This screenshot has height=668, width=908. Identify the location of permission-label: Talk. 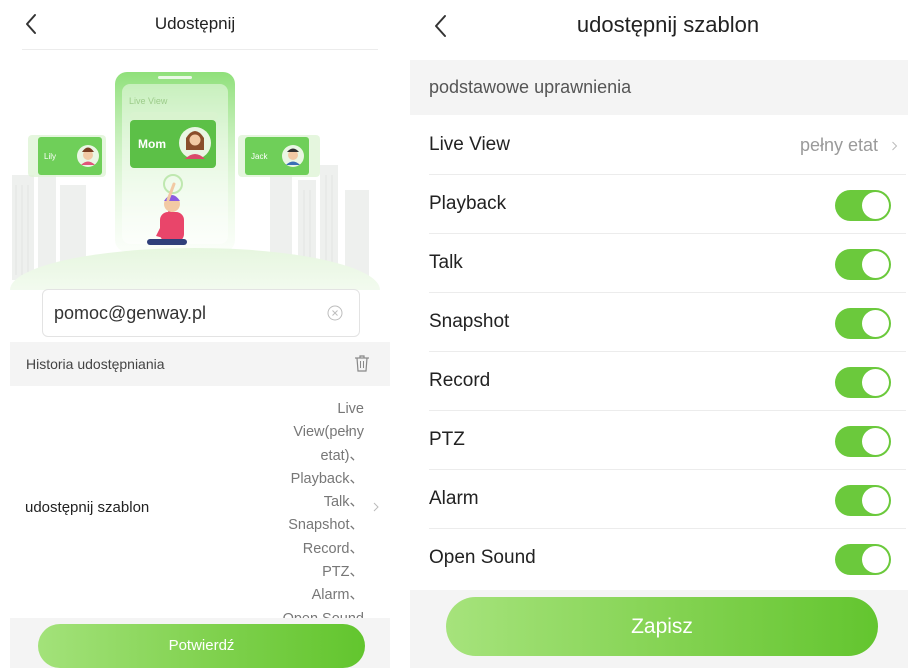
(446, 262).